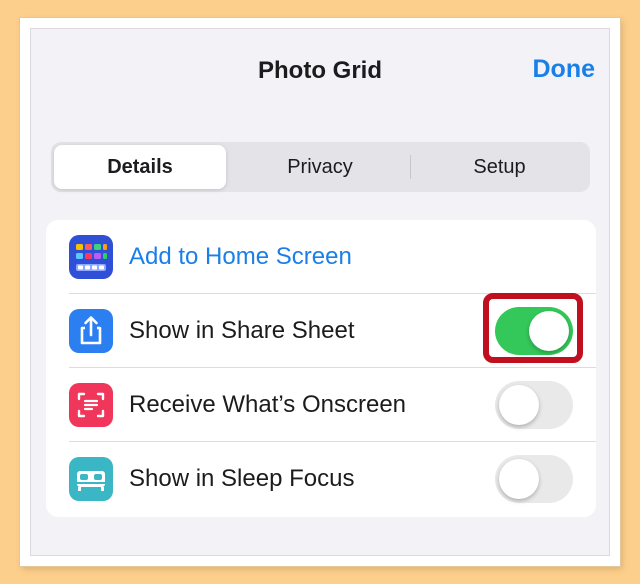 The height and width of the screenshot is (584, 640). Describe the element at coordinates (410, 167) in the screenshot. I see `segment-divider` at that location.